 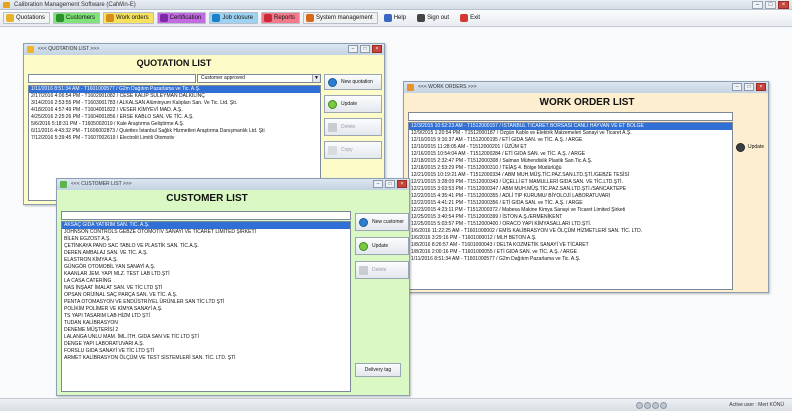 I want to click on delivery-tag-button: Delivery tag, so click(x=378, y=370).